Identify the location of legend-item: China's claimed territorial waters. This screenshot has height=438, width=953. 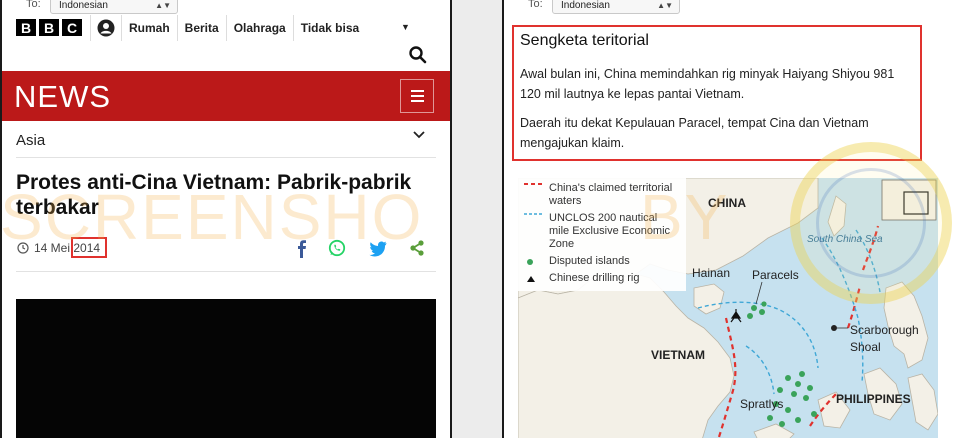
(602, 195).